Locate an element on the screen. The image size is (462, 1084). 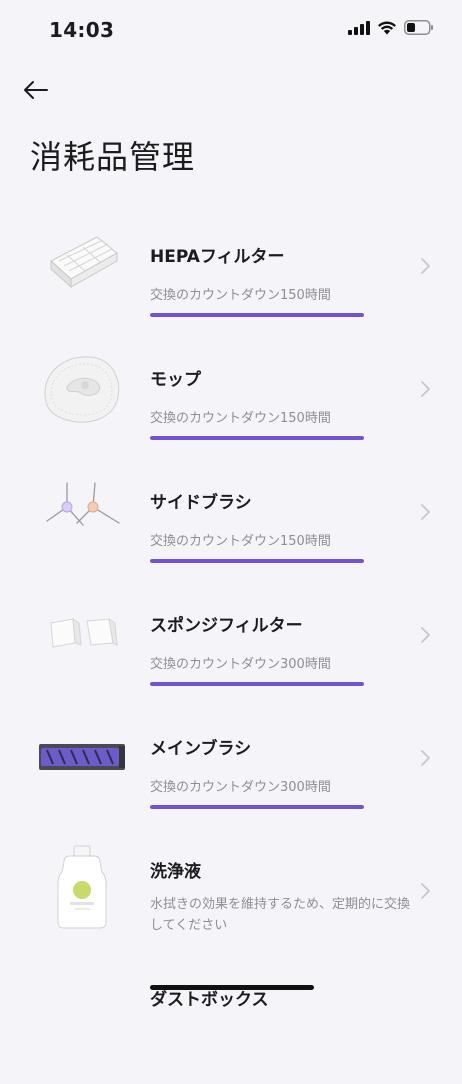
side-brush-image is located at coordinates (82, 512).